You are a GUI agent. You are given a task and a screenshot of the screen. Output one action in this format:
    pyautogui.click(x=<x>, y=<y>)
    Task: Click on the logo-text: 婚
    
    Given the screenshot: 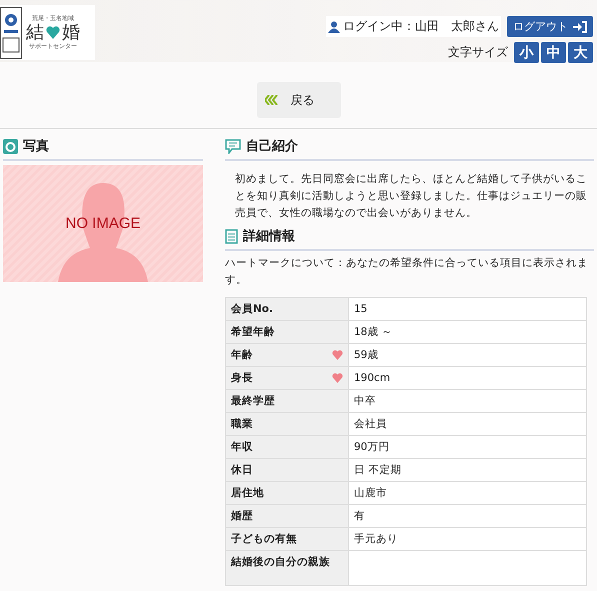 What is the action you would take?
    pyautogui.click(x=71, y=32)
    